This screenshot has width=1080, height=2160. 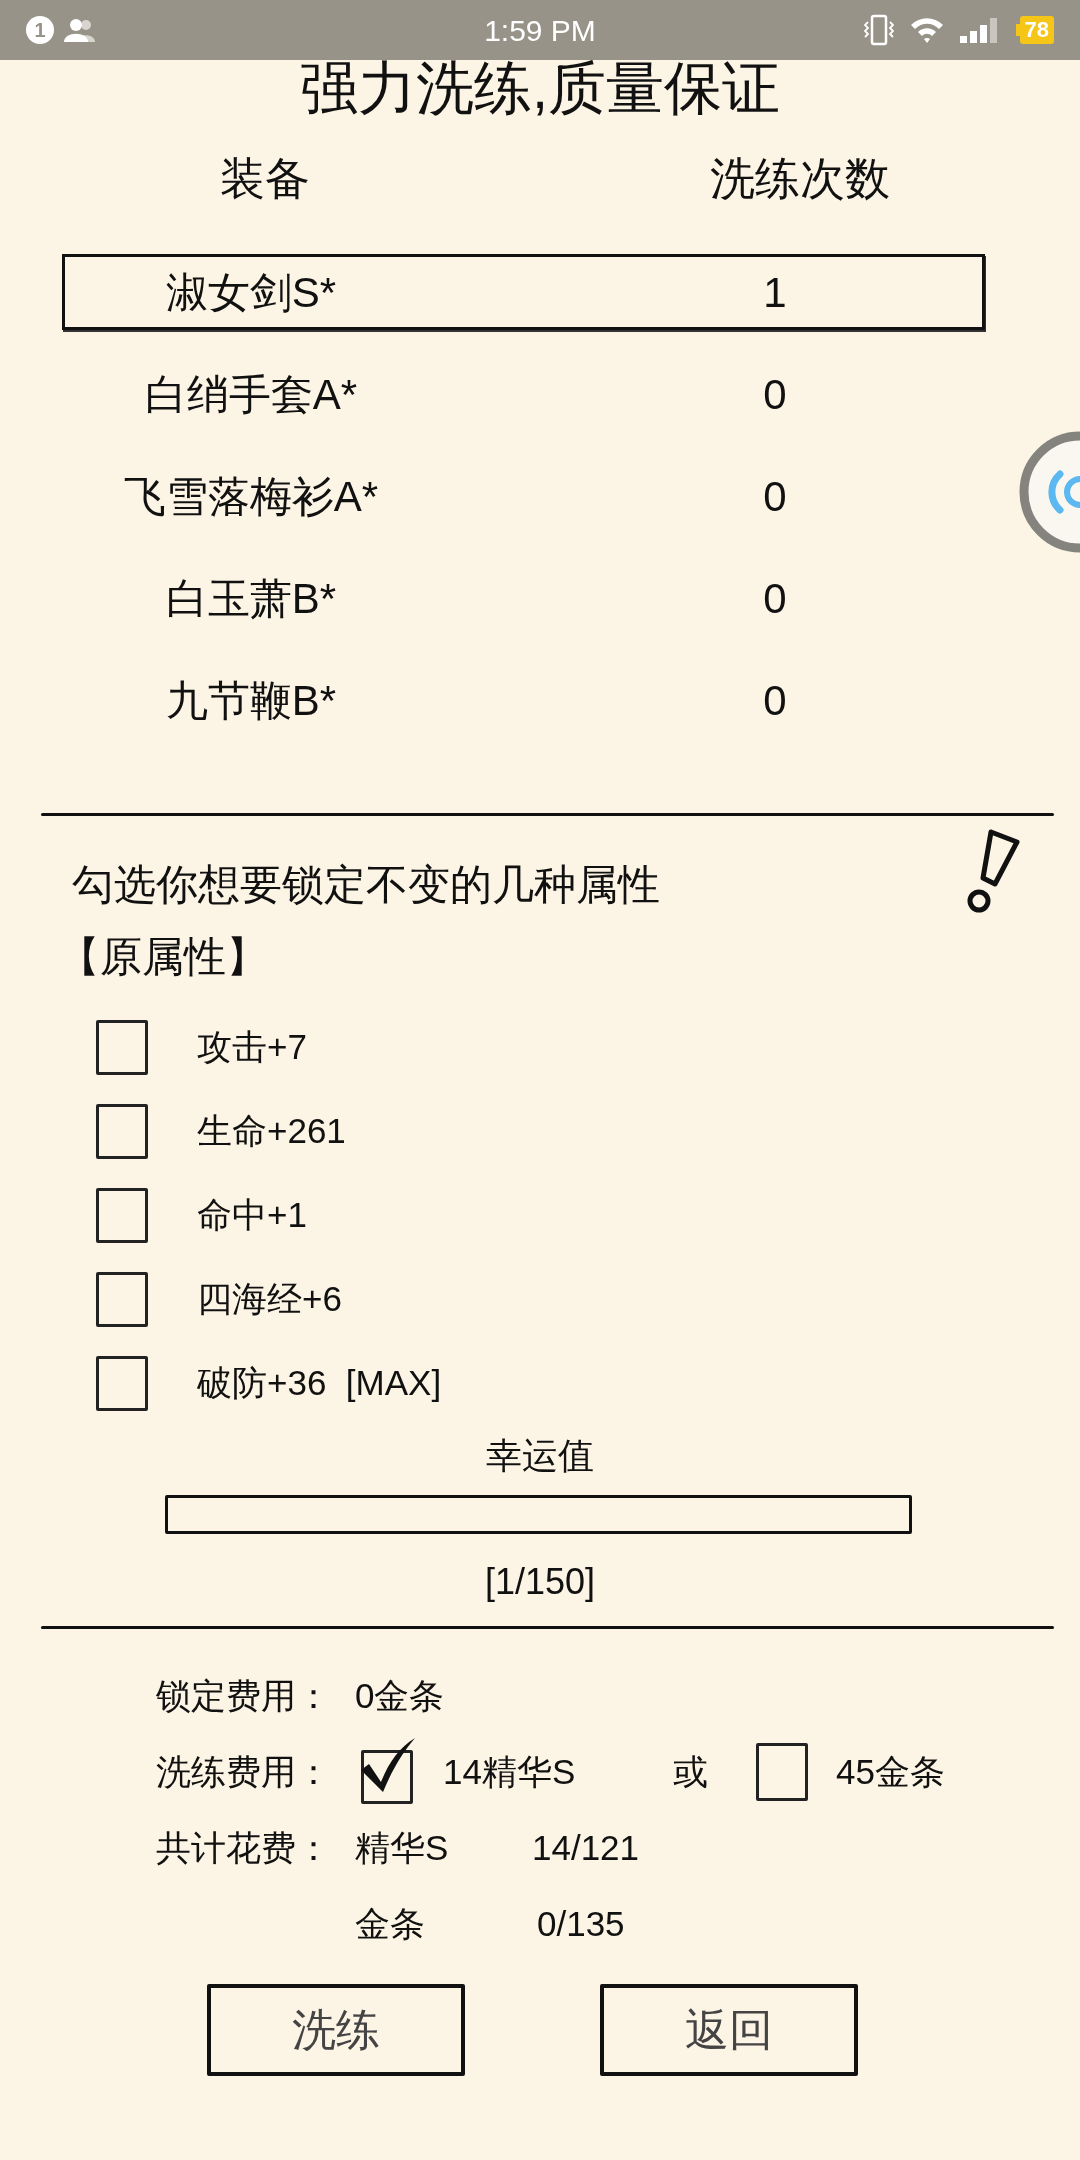 What do you see at coordinates (1036, 30) in the screenshot?
I see `battery-level: 78` at bounding box center [1036, 30].